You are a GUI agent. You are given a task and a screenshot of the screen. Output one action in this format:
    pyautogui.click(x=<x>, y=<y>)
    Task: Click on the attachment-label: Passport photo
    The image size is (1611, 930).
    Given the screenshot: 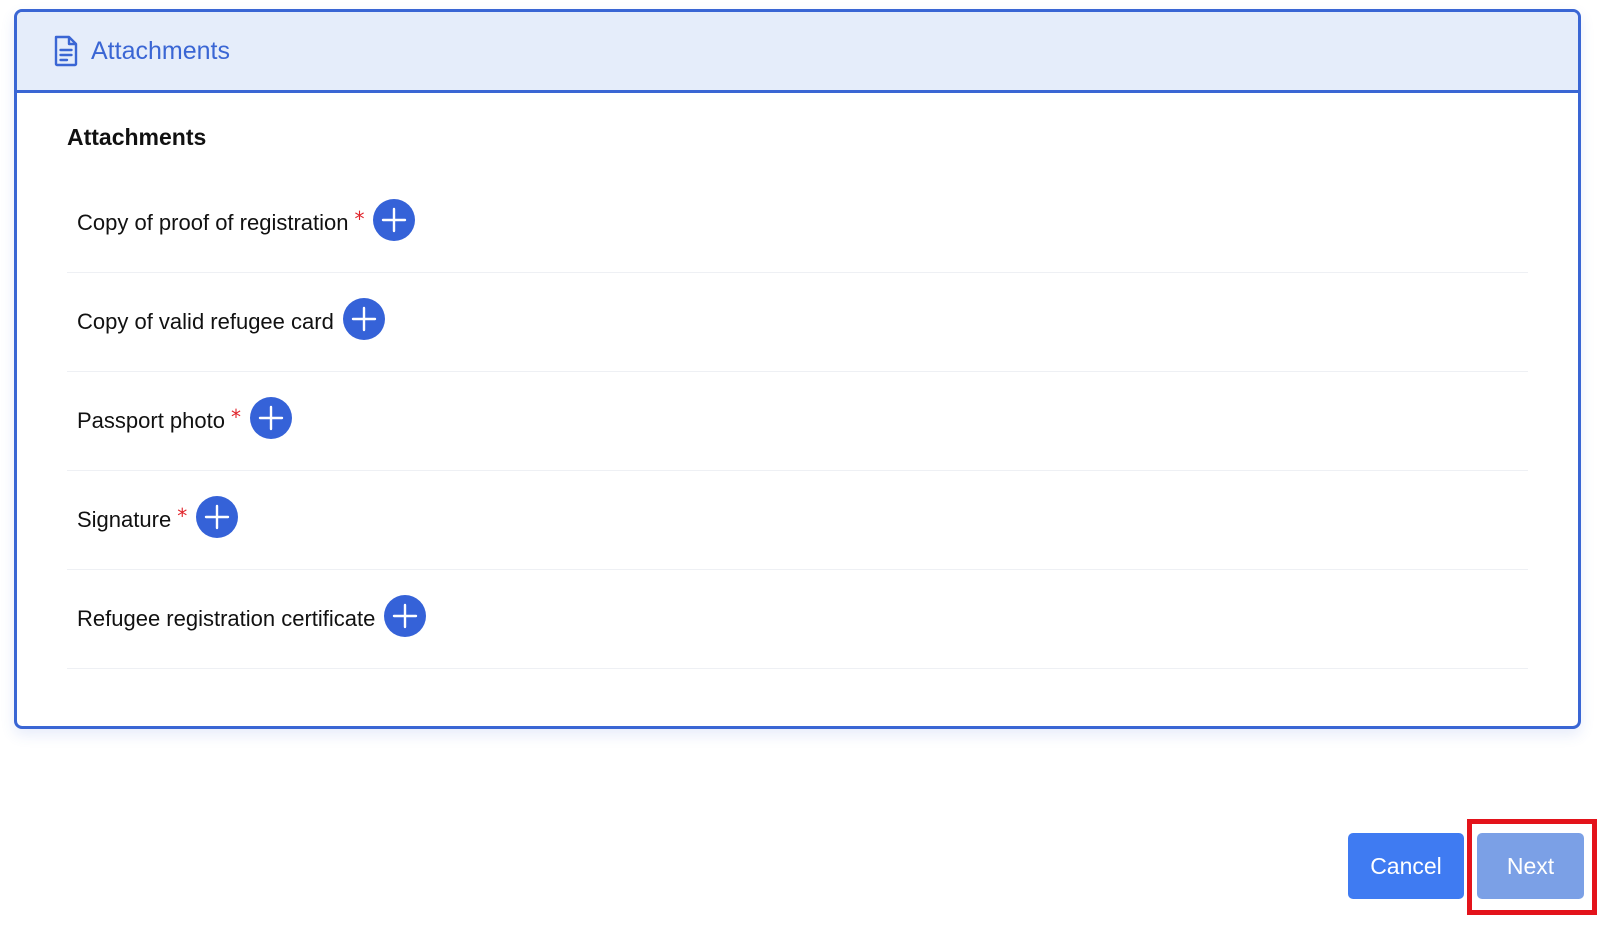 What is the action you would take?
    pyautogui.click(x=151, y=420)
    